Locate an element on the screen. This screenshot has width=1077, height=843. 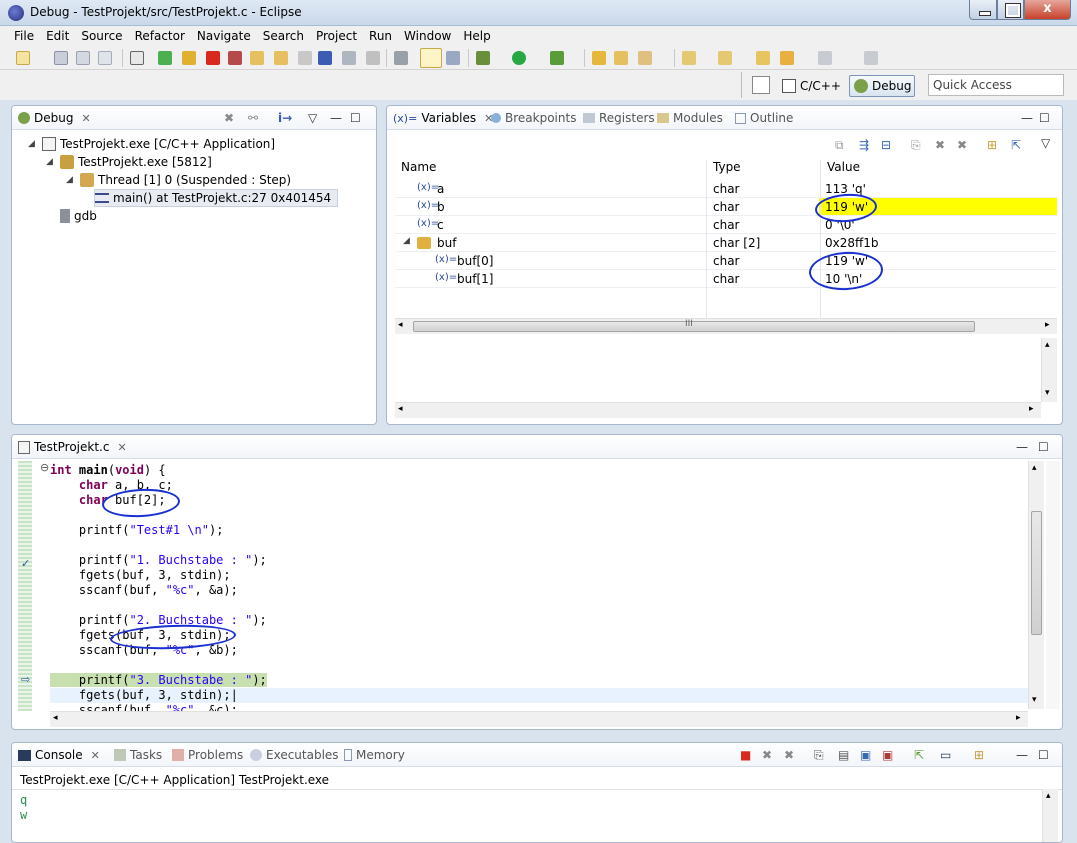
last-edit-icon is located at coordinates (763, 58).